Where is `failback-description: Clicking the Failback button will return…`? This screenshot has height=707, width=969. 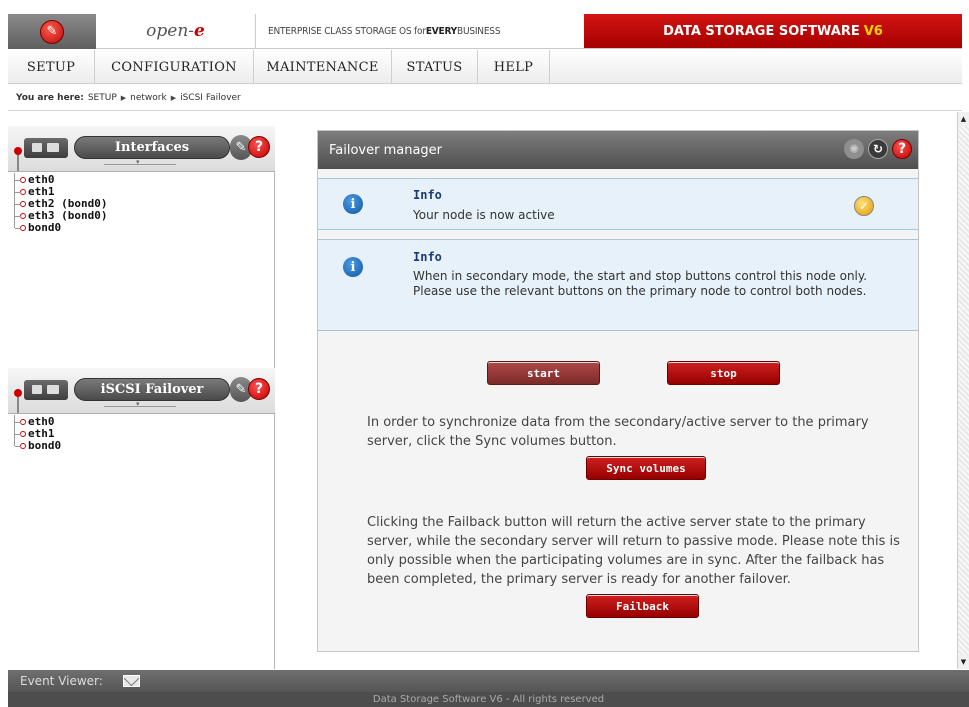 failback-description: Clicking the Failback button will return… is located at coordinates (633, 551).